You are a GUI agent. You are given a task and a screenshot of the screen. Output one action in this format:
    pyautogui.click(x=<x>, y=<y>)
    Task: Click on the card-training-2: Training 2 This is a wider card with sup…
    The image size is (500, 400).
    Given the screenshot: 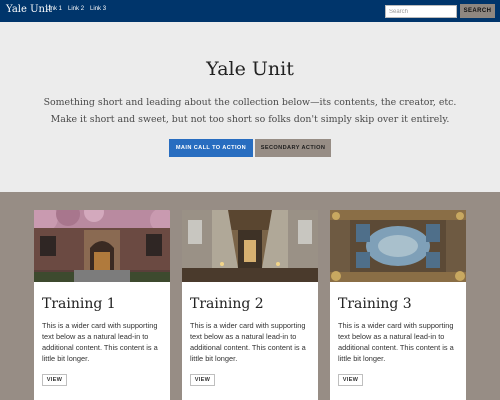 What is the action you would take?
    pyautogui.click(x=250, y=305)
    